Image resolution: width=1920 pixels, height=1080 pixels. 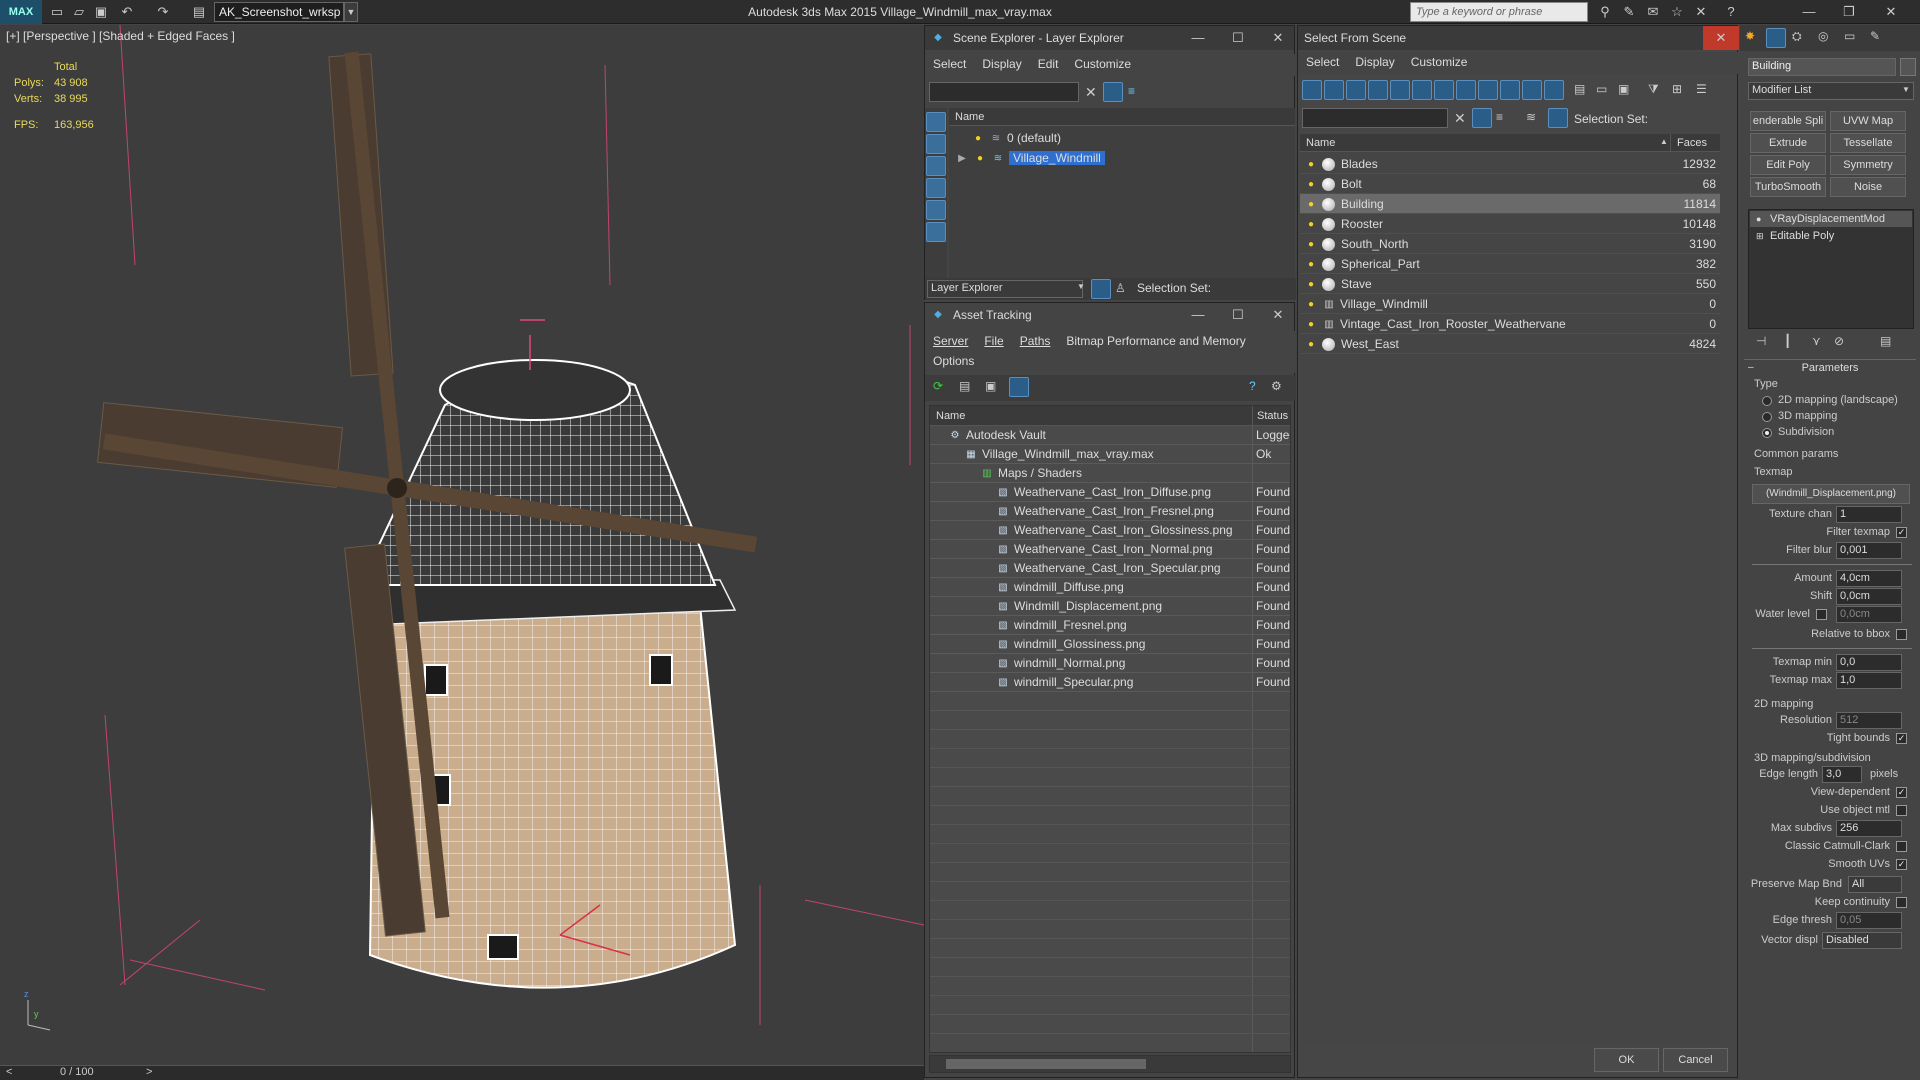 What do you see at coordinates (1761, 341) in the screenshot?
I see `pin-stack-icon: ⊣` at bounding box center [1761, 341].